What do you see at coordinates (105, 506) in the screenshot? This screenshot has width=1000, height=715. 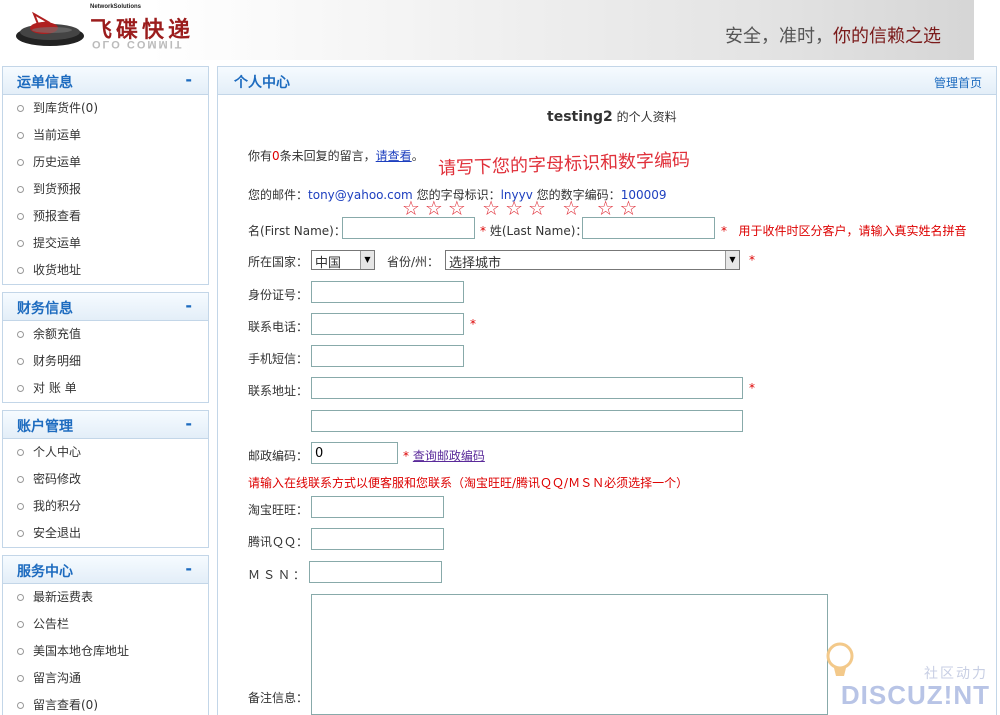 I see `sidebar-item-points: 我的积分` at bounding box center [105, 506].